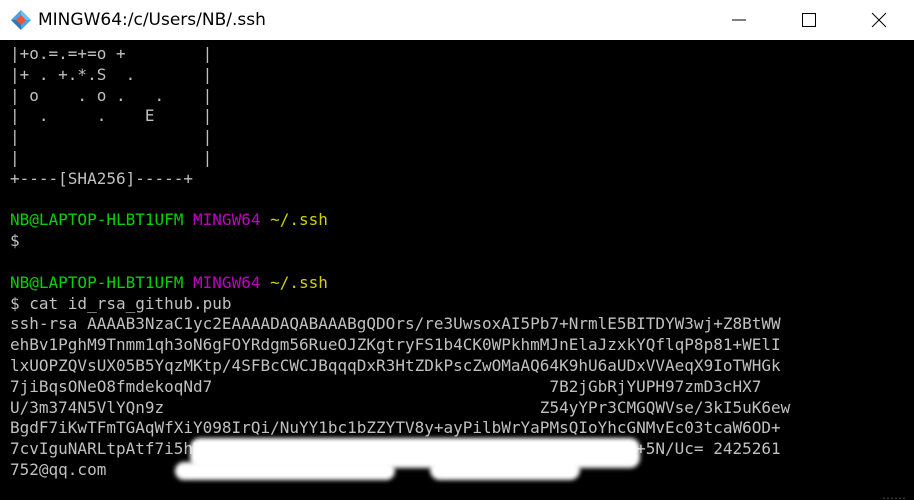  I want to click on maximize-icon, so click(809, 20).